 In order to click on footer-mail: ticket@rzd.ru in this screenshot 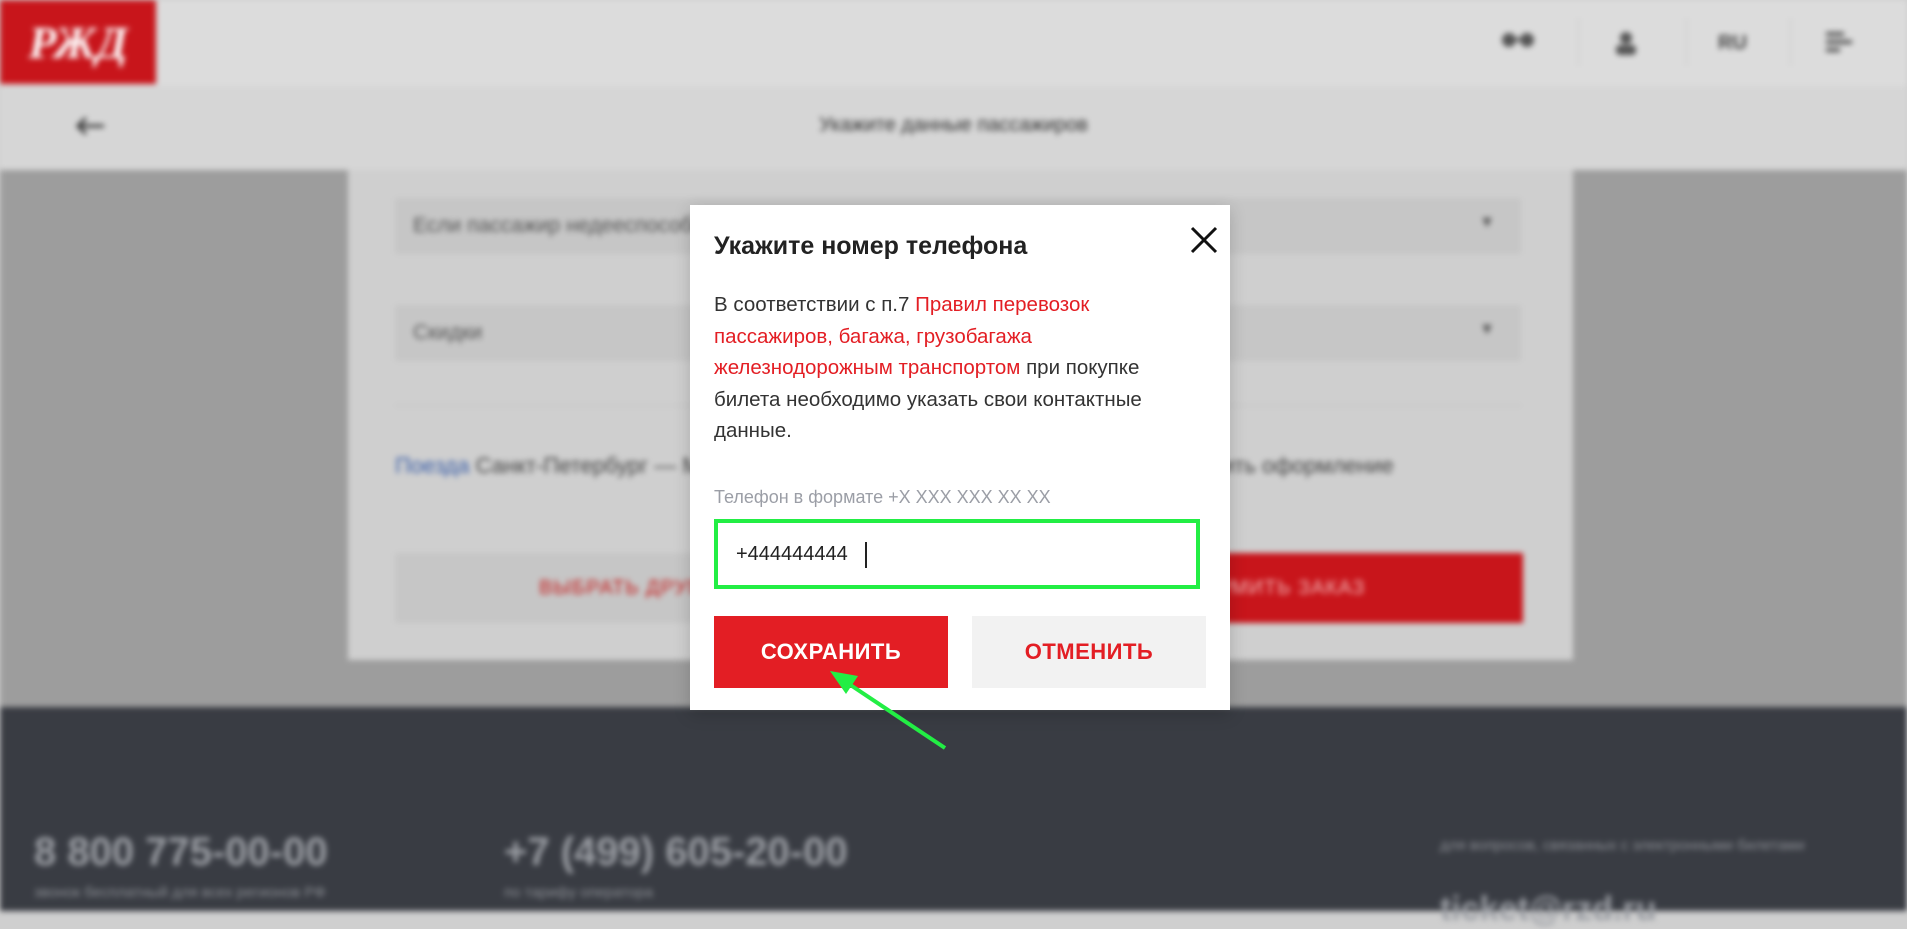, I will do `click(1548, 909)`.